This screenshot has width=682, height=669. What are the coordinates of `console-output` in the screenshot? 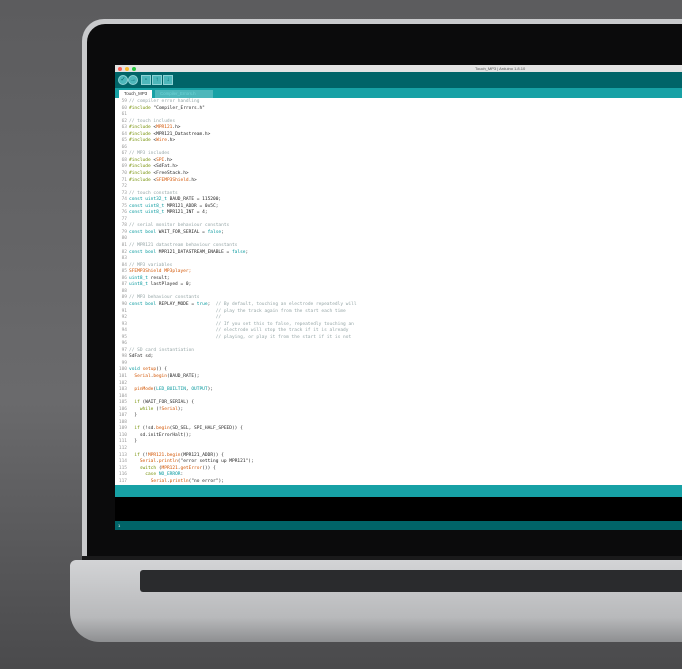 It's located at (398, 509).